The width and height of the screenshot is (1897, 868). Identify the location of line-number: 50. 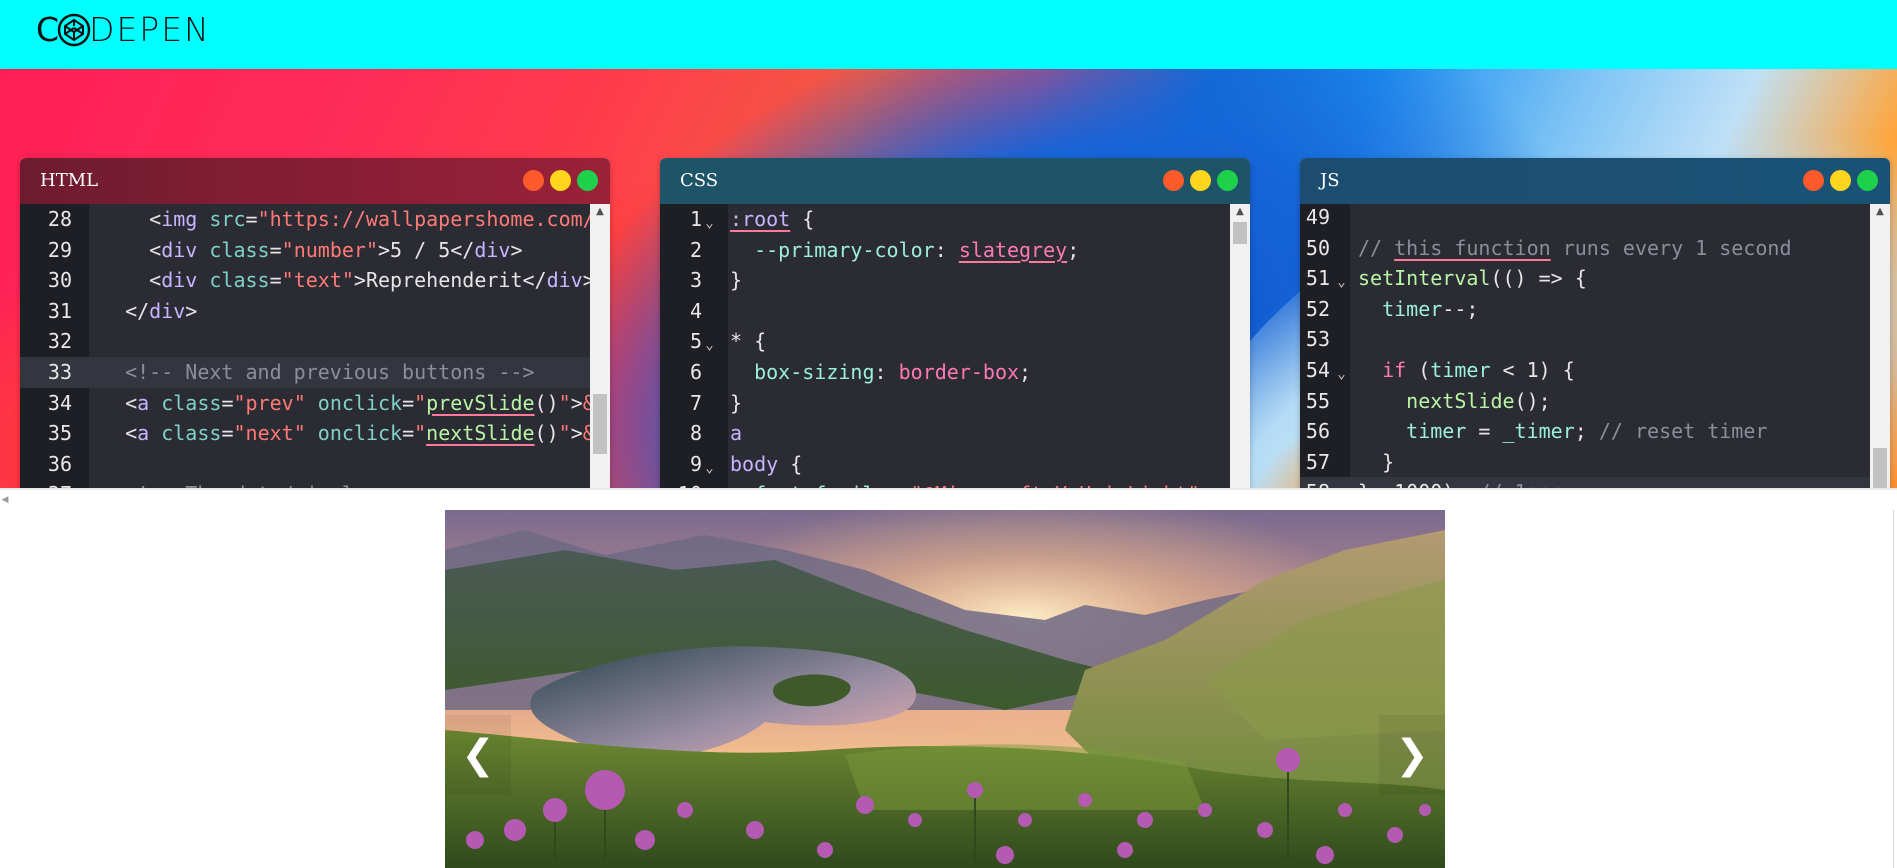
(1317, 247).